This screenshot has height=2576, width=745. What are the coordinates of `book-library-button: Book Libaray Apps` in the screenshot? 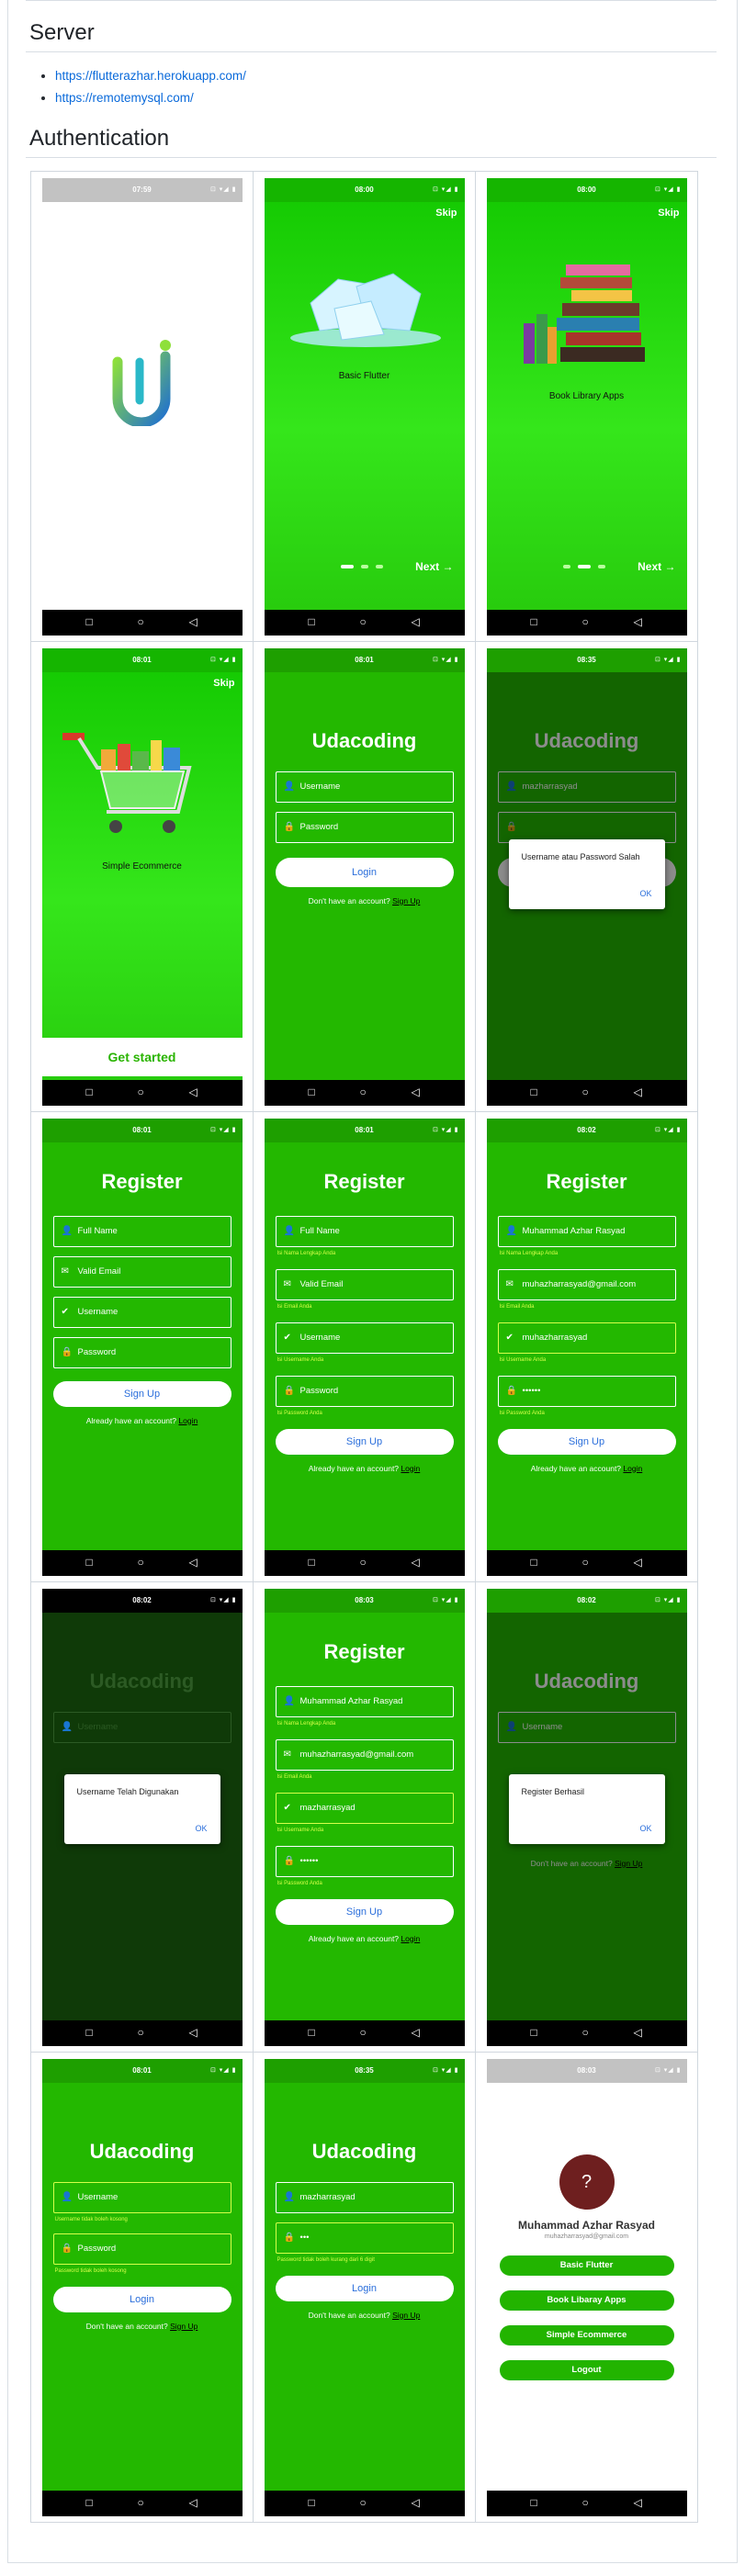 It's located at (586, 2300).